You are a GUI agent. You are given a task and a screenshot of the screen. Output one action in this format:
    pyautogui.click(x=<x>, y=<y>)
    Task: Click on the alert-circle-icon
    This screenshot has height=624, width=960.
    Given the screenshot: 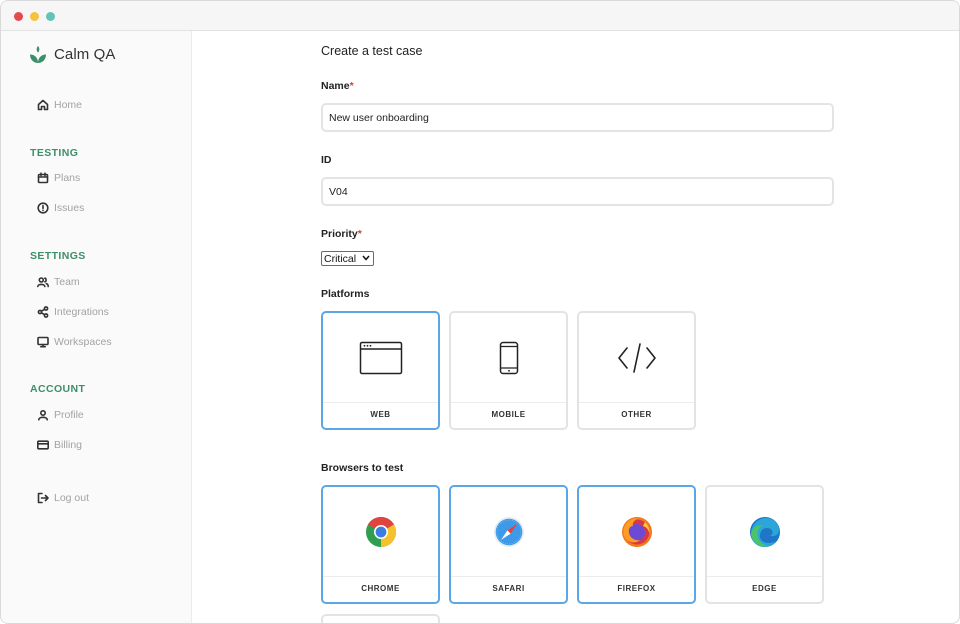 What is the action you would take?
    pyautogui.click(x=43, y=208)
    